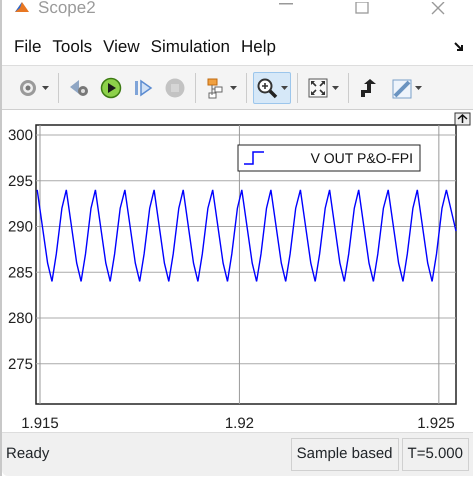 This screenshot has width=473, height=480. I want to click on toolbar-button, so click(272, 88).